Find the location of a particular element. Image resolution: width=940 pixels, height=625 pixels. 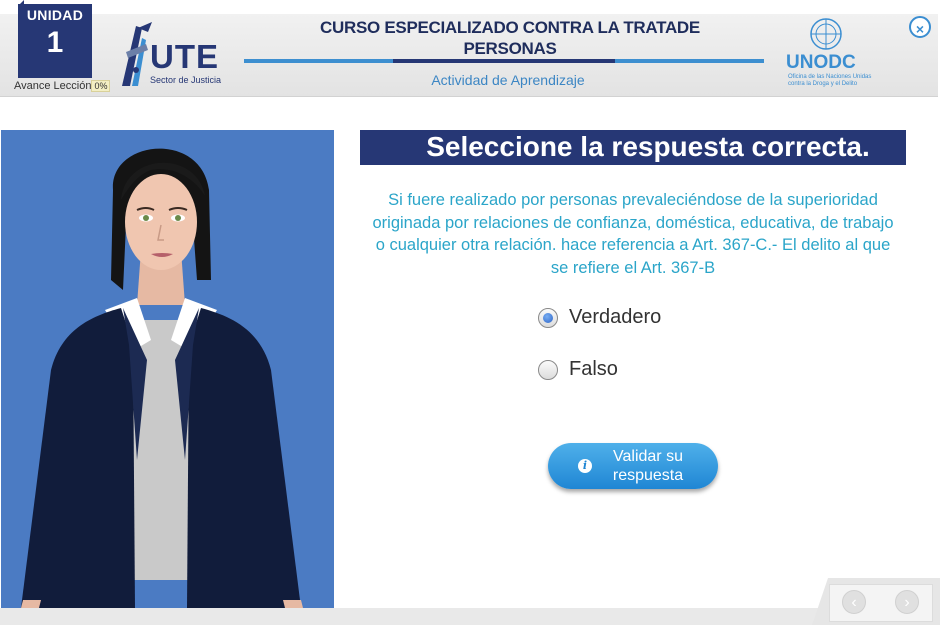

close-icon: × is located at coordinates (920, 29).